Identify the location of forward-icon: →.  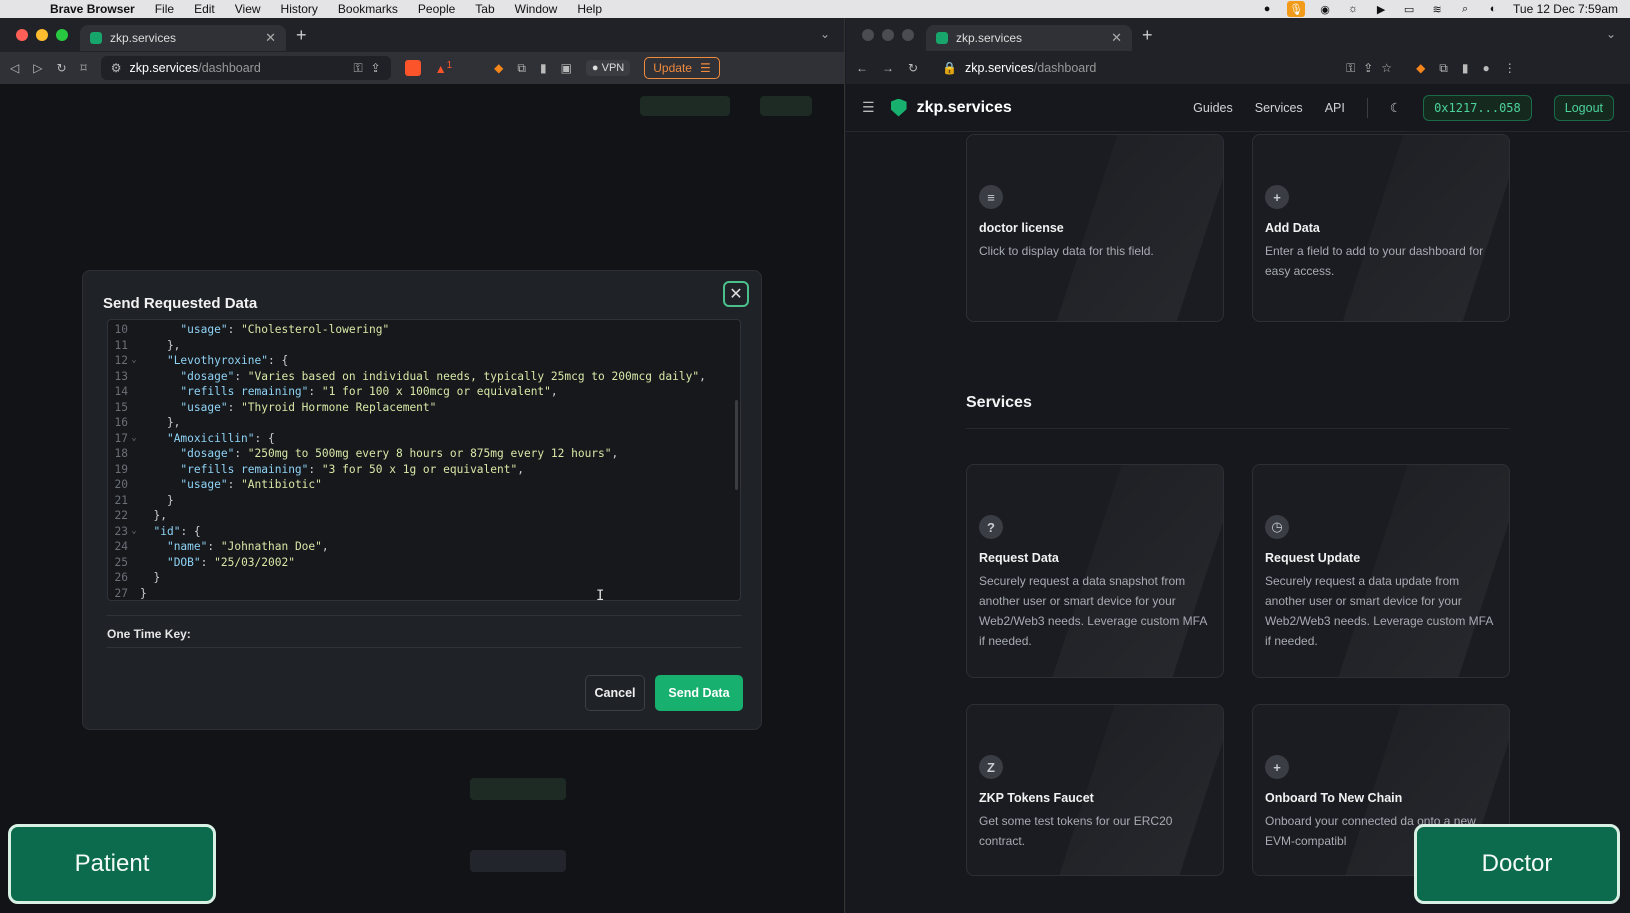
(888, 68).